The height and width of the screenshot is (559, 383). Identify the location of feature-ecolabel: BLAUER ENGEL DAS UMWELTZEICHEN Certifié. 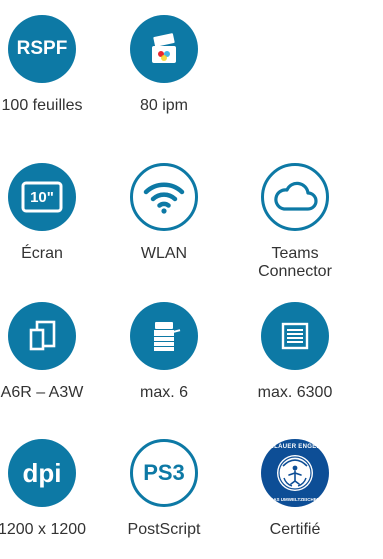
(295, 489).